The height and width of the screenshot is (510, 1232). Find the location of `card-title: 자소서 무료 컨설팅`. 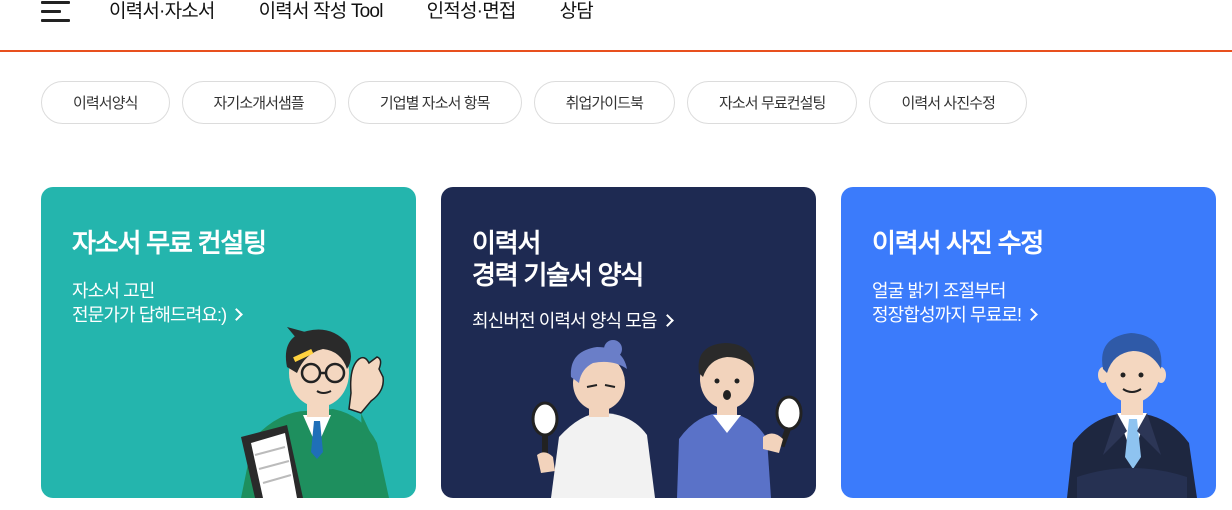

card-title: 자소서 무료 컨설팅 is located at coordinates (169, 243).